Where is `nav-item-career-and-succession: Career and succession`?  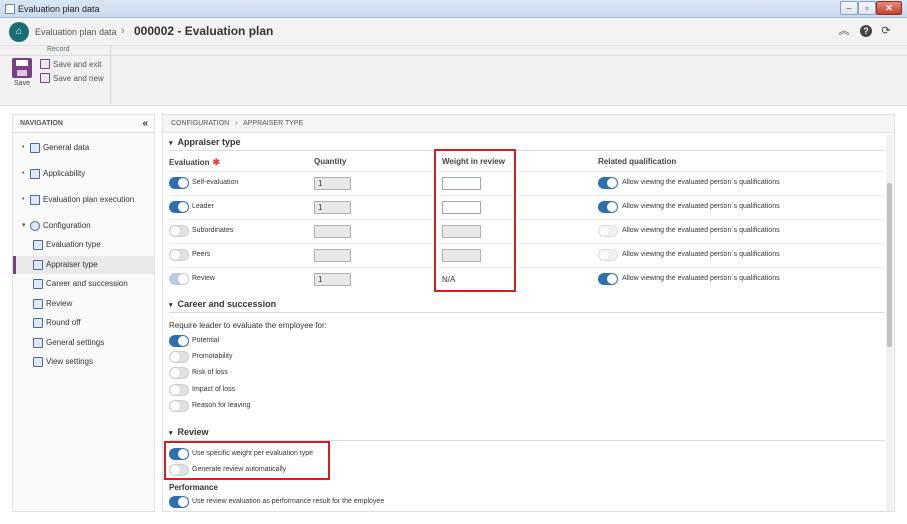
nav-item-career-and-succession: Career and succession is located at coordinates (83, 284).